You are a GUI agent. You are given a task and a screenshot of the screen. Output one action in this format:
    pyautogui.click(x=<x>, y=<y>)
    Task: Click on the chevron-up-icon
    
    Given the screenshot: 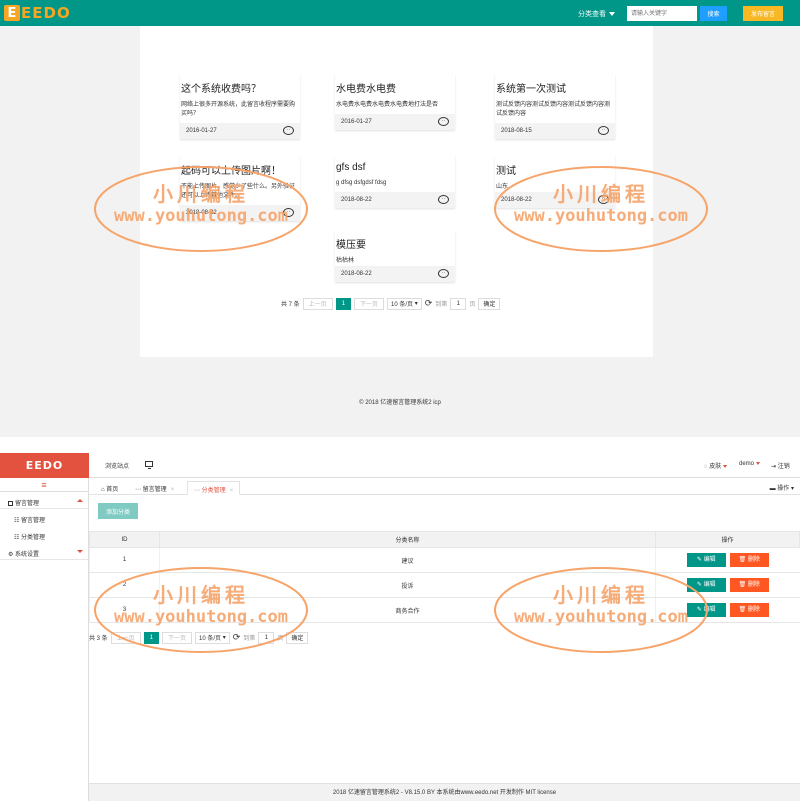 What is the action you would take?
    pyautogui.click(x=80, y=500)
    